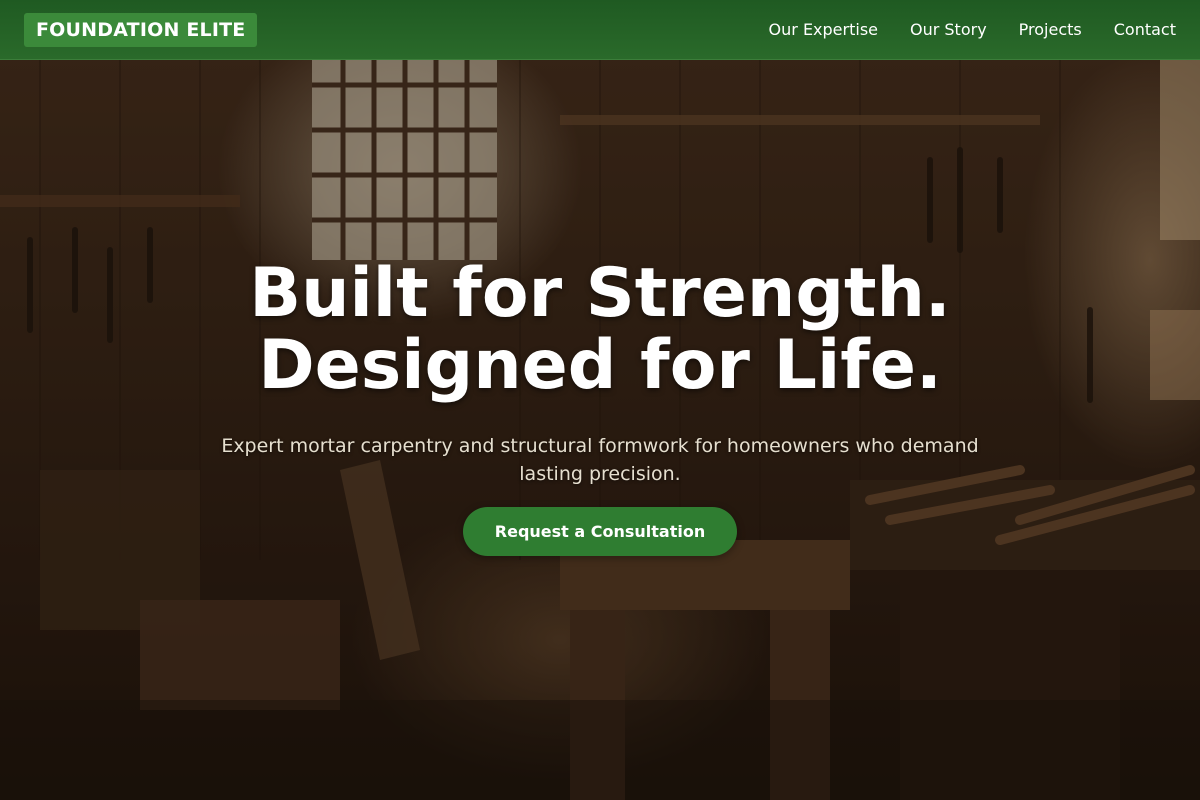 The height and width of the screenshot is (800, 1200). I want to click on nav-link-our-expertise: Our Expertise, so click(823, 29).